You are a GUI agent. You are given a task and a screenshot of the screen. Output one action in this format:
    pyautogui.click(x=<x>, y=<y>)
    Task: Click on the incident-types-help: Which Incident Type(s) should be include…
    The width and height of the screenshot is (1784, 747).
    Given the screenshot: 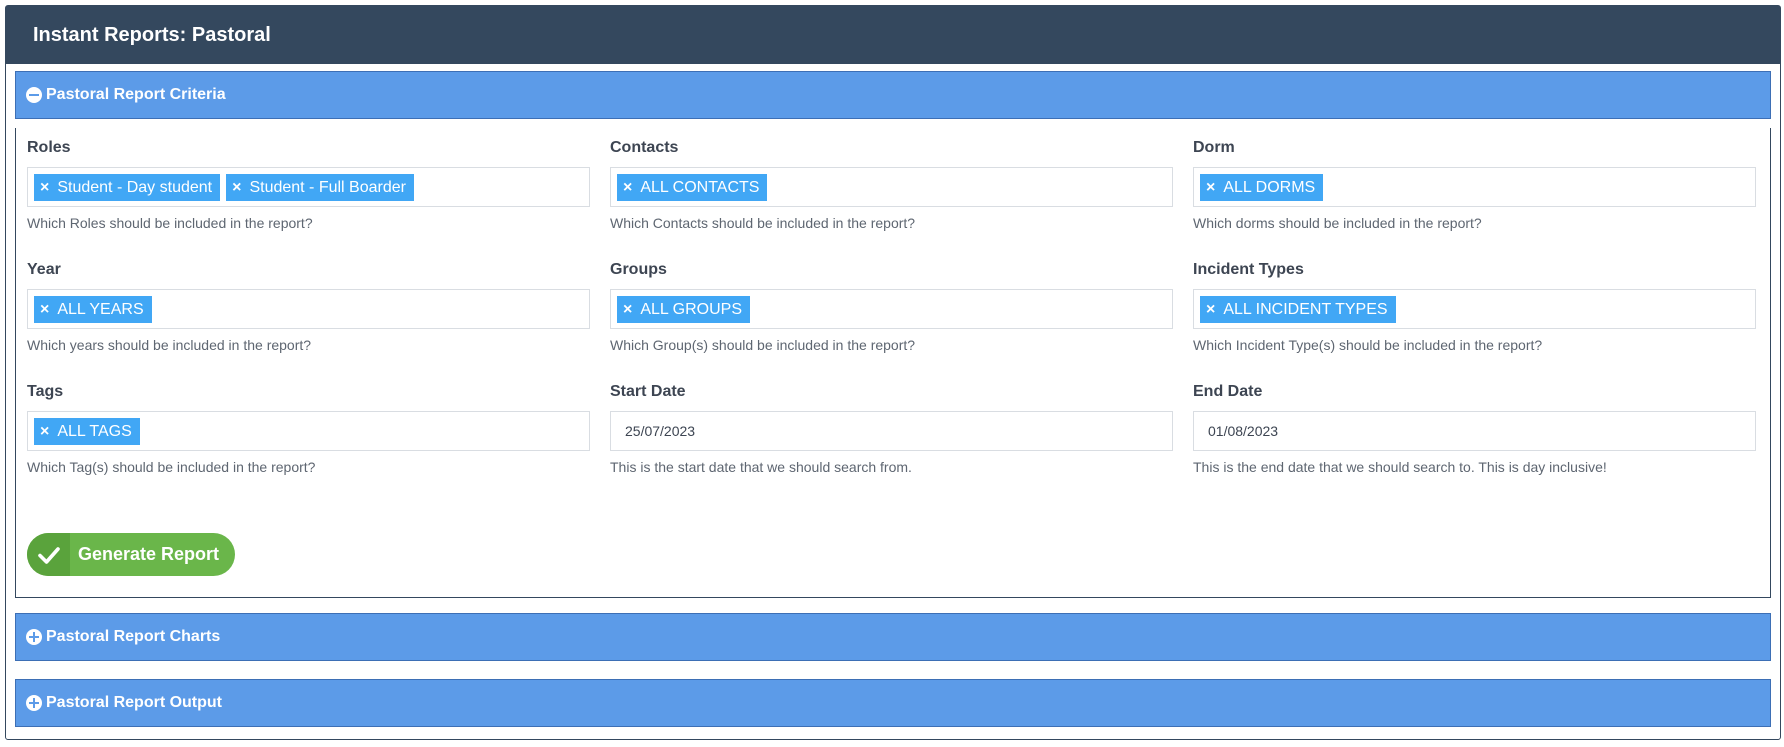 What is the action you would take?
    pyautogui.click(x=1368, y=345)
    